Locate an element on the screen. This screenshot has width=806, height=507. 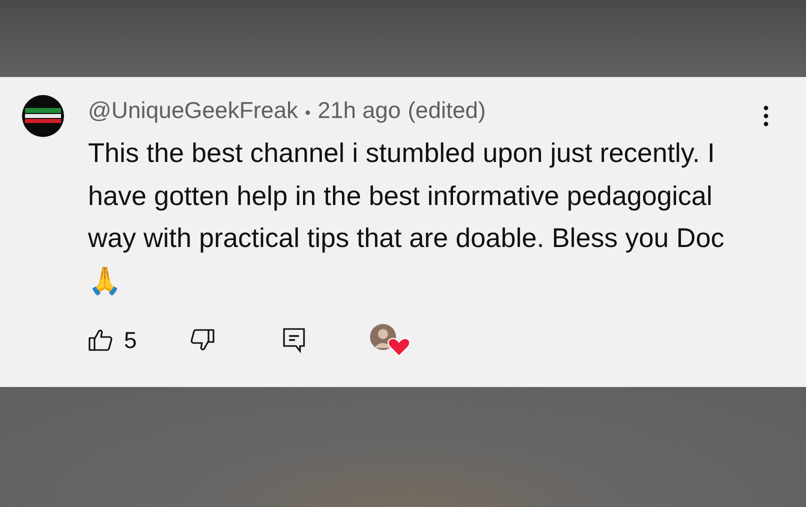
author-name: @UniqueGeekFreak is located at coordinates (193, 110).